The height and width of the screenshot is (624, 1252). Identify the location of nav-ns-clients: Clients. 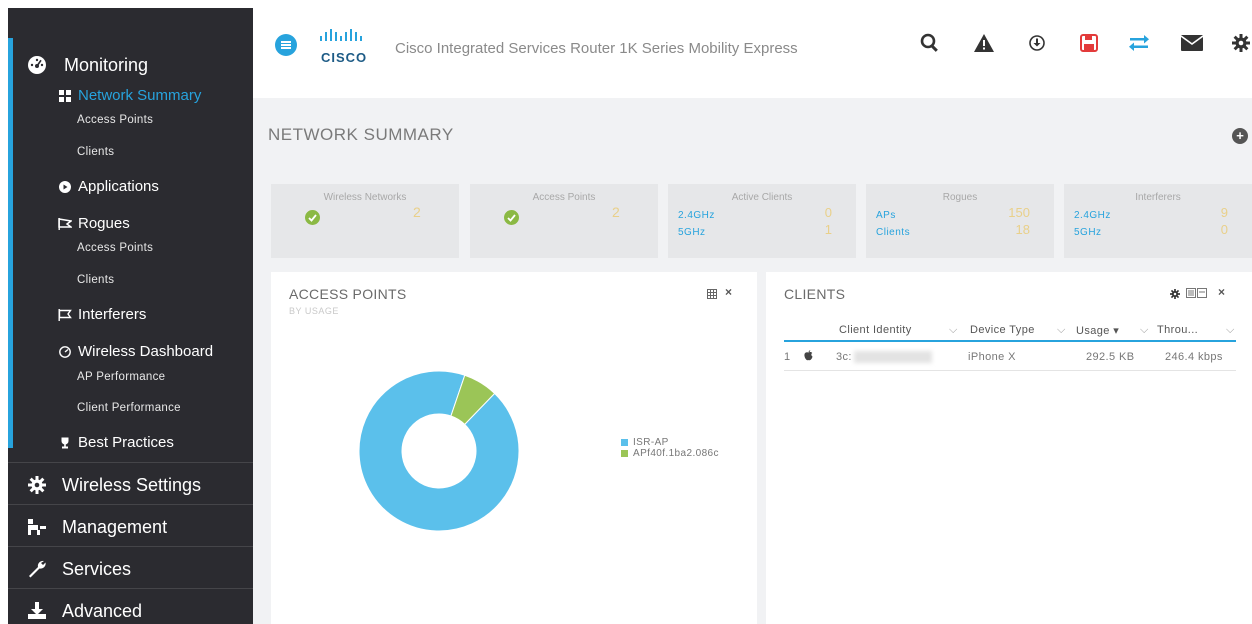
(95, 152).